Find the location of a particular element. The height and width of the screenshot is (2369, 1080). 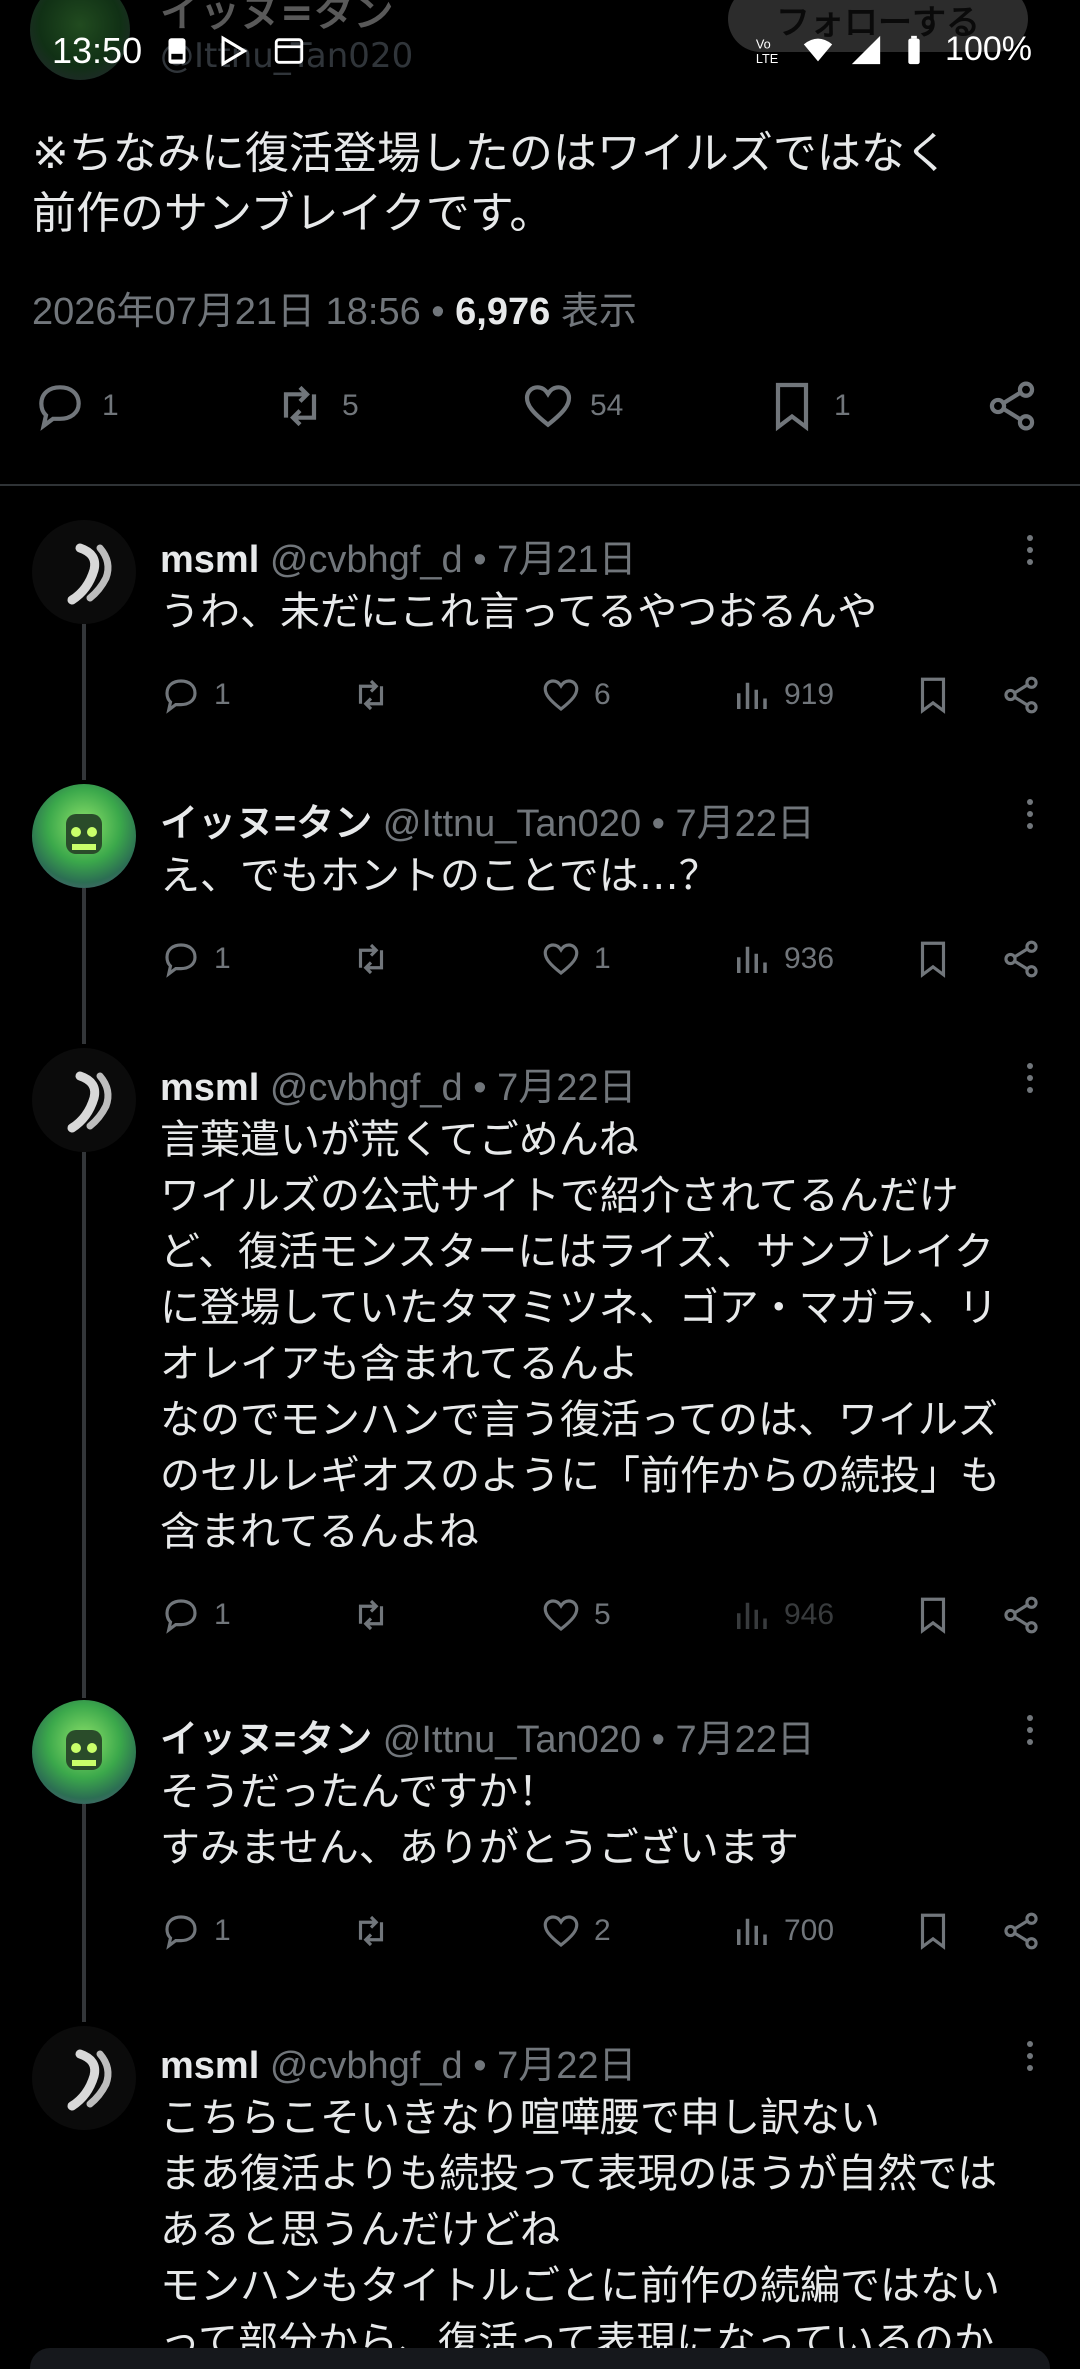

views-button: 700 is located at coordinates (782, 1931).